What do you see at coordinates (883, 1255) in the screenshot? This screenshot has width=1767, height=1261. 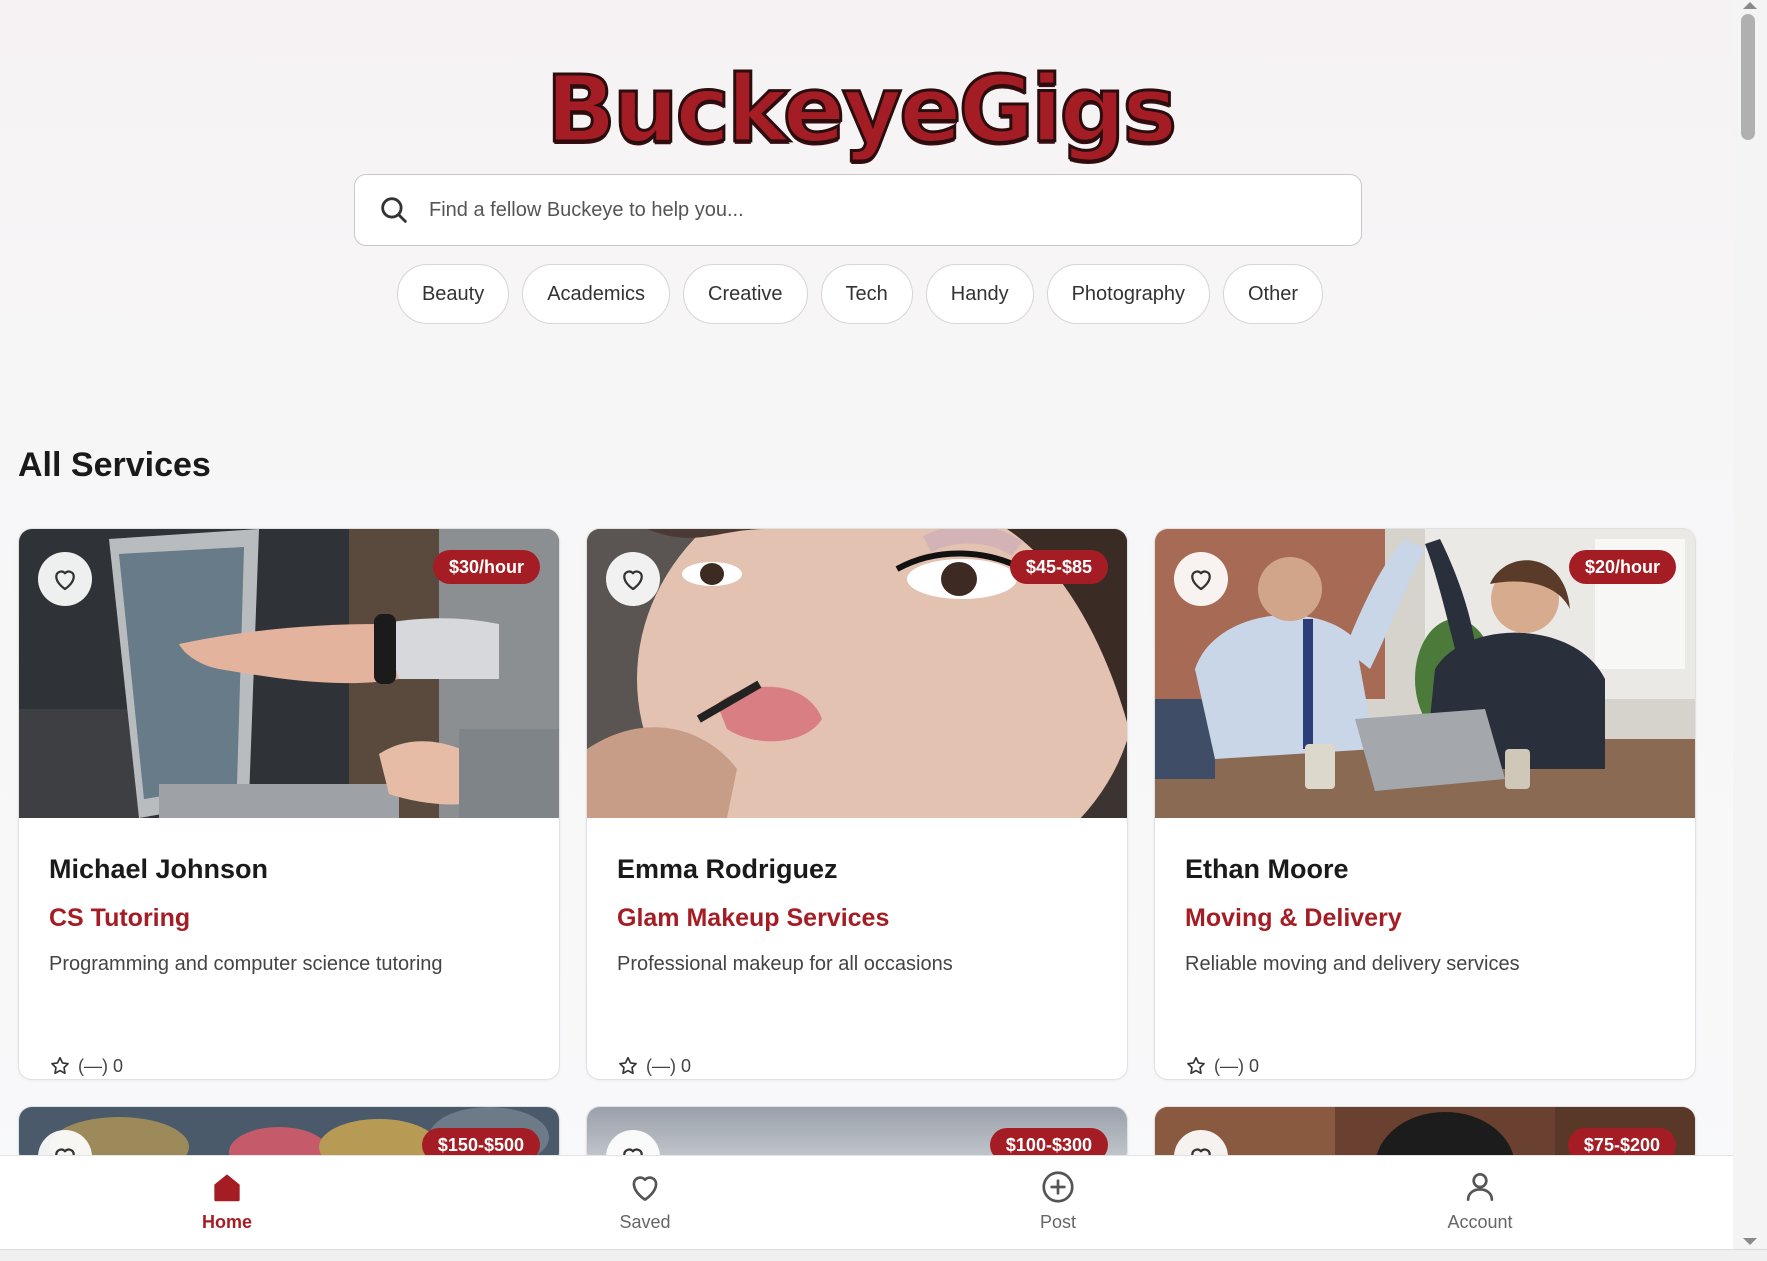 I see `window-bottom-edge` at bounding box center [883, 1255].